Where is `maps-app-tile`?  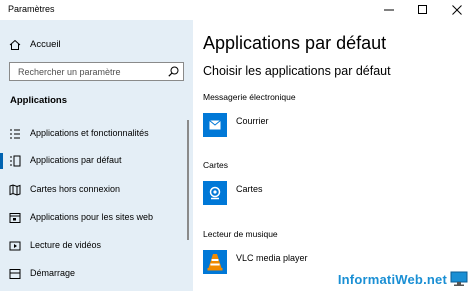 maps-app-tile is located at coordinates (215, 193).